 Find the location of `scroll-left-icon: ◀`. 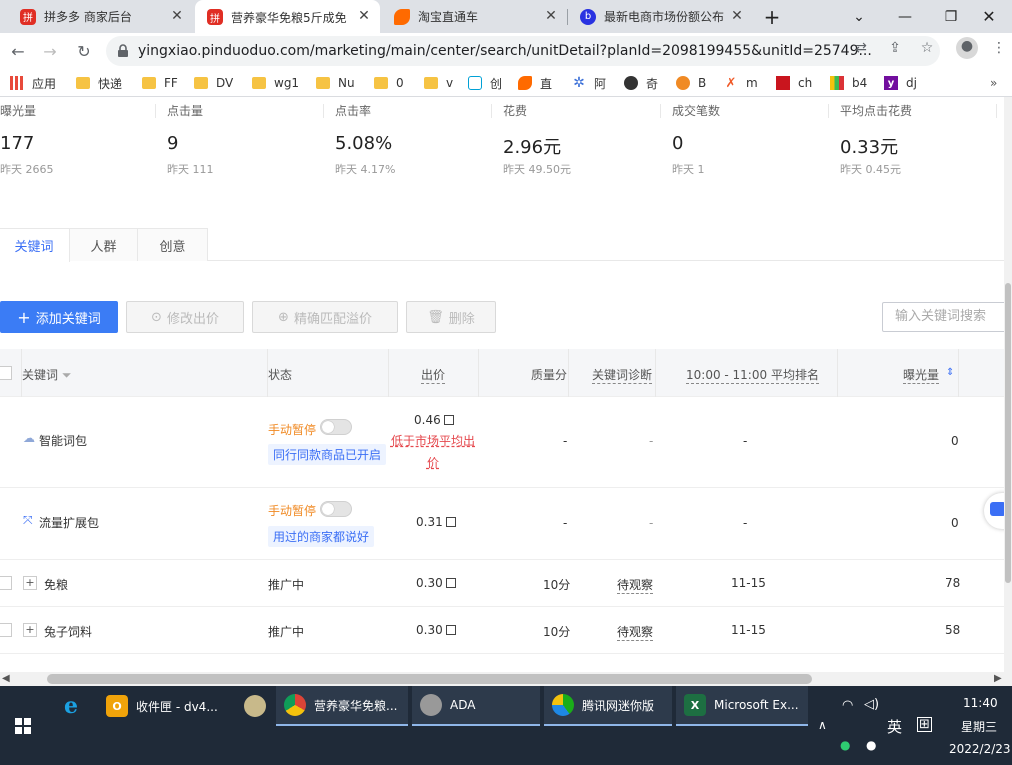

scroll-left-icon: ◀ is located at coordinates (6, 678).